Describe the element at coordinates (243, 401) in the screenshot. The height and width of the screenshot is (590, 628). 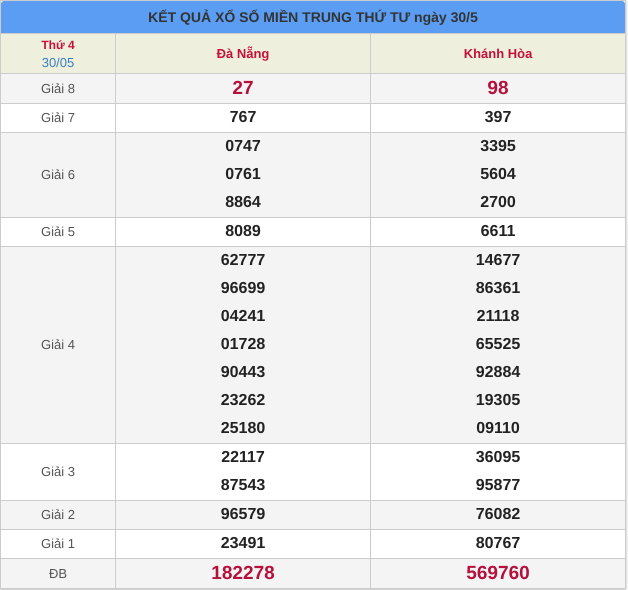
I see `result-number: 23262` at that location.